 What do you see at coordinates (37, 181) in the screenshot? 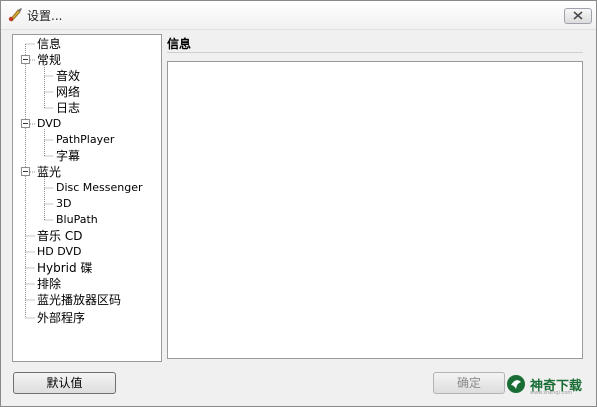
I see `tree-connector-lines` at bounding box center [37, 181].